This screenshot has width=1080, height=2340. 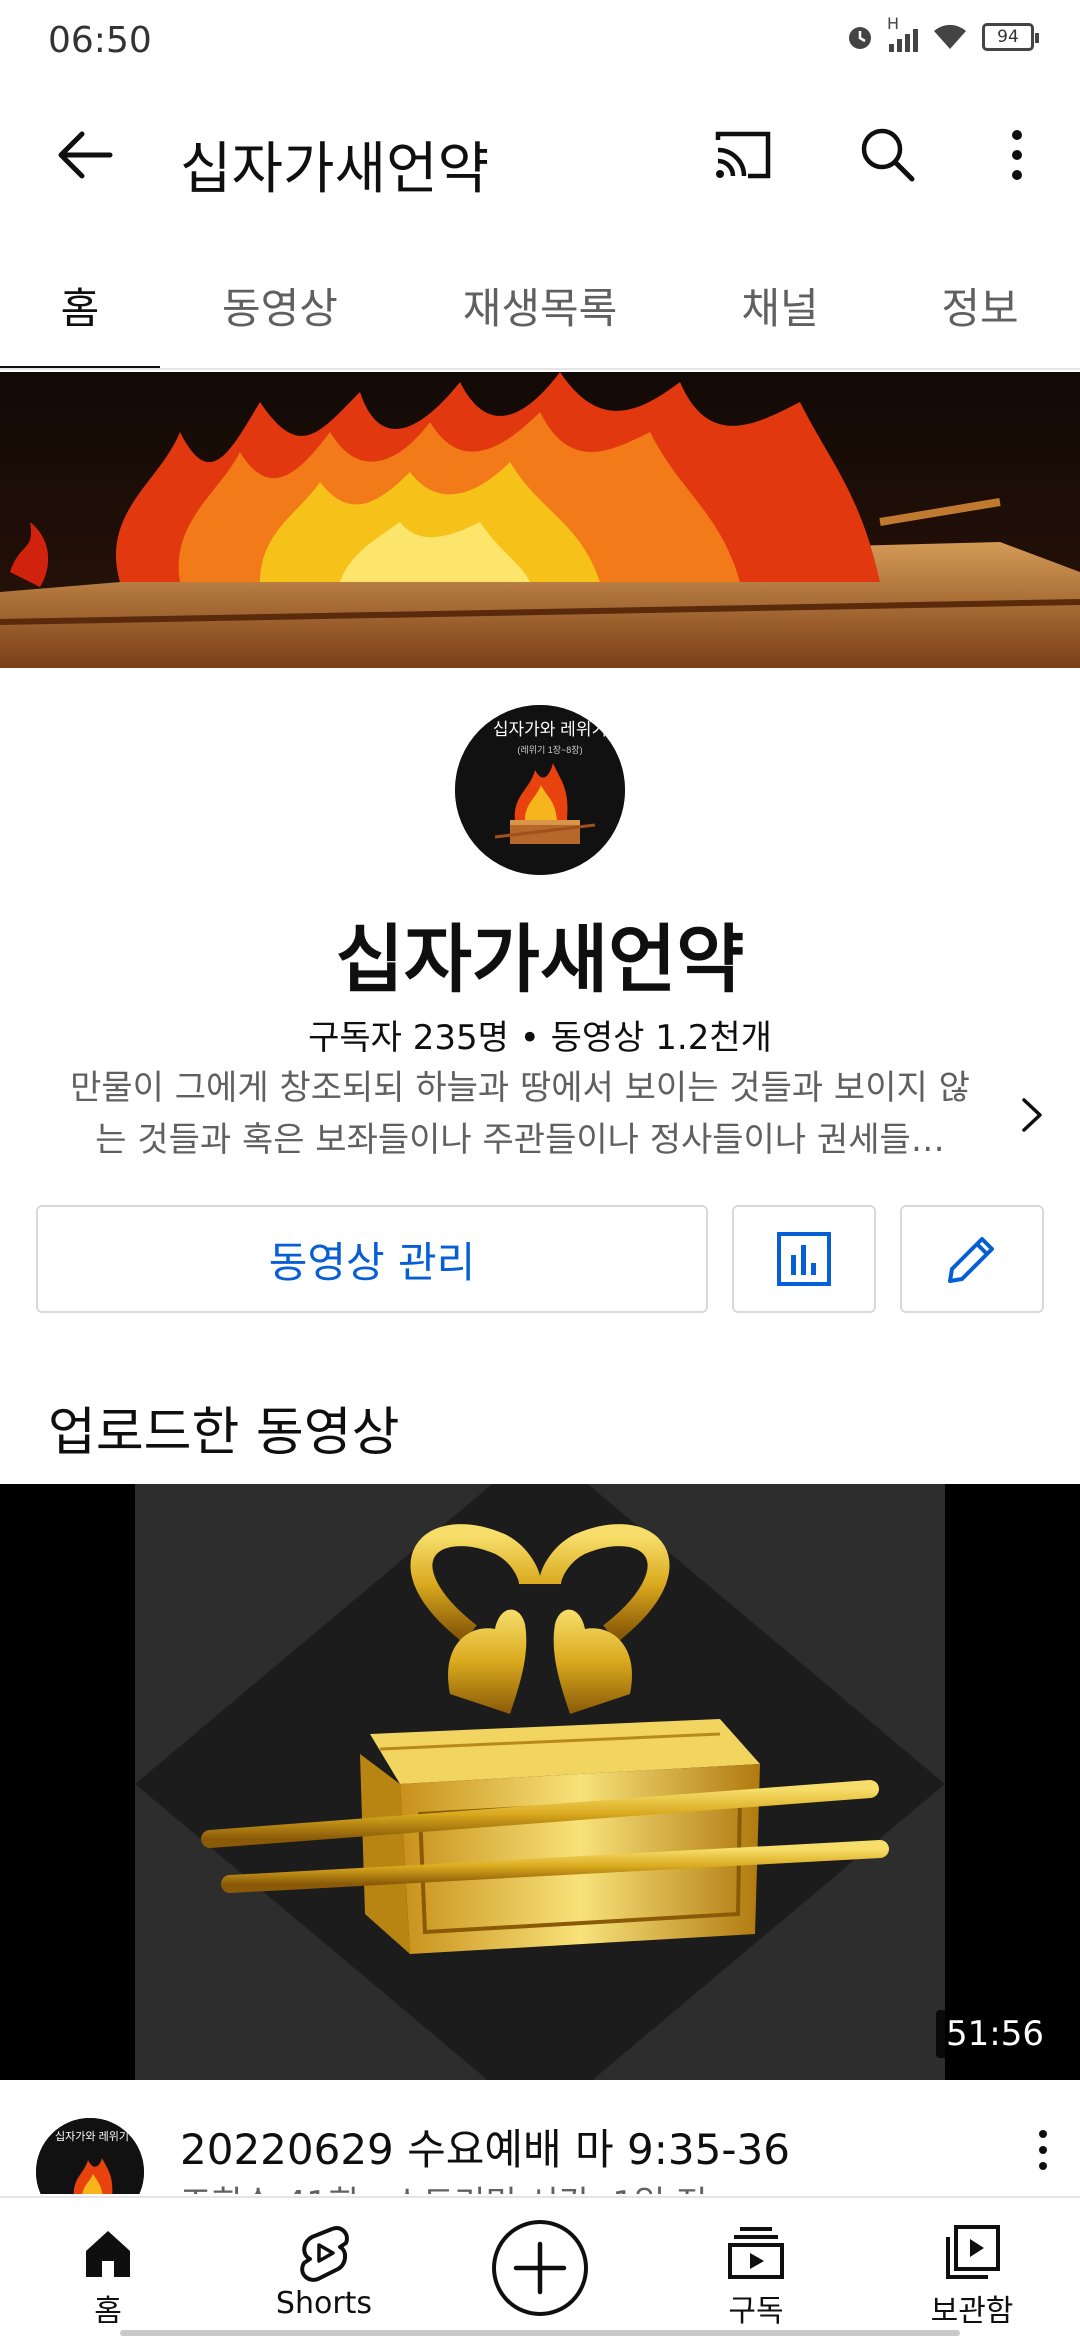 What do you see at coordinates (780, 305) in the screenshot?
I see `tab-channels: 채널` at bounding box center [780, 305].